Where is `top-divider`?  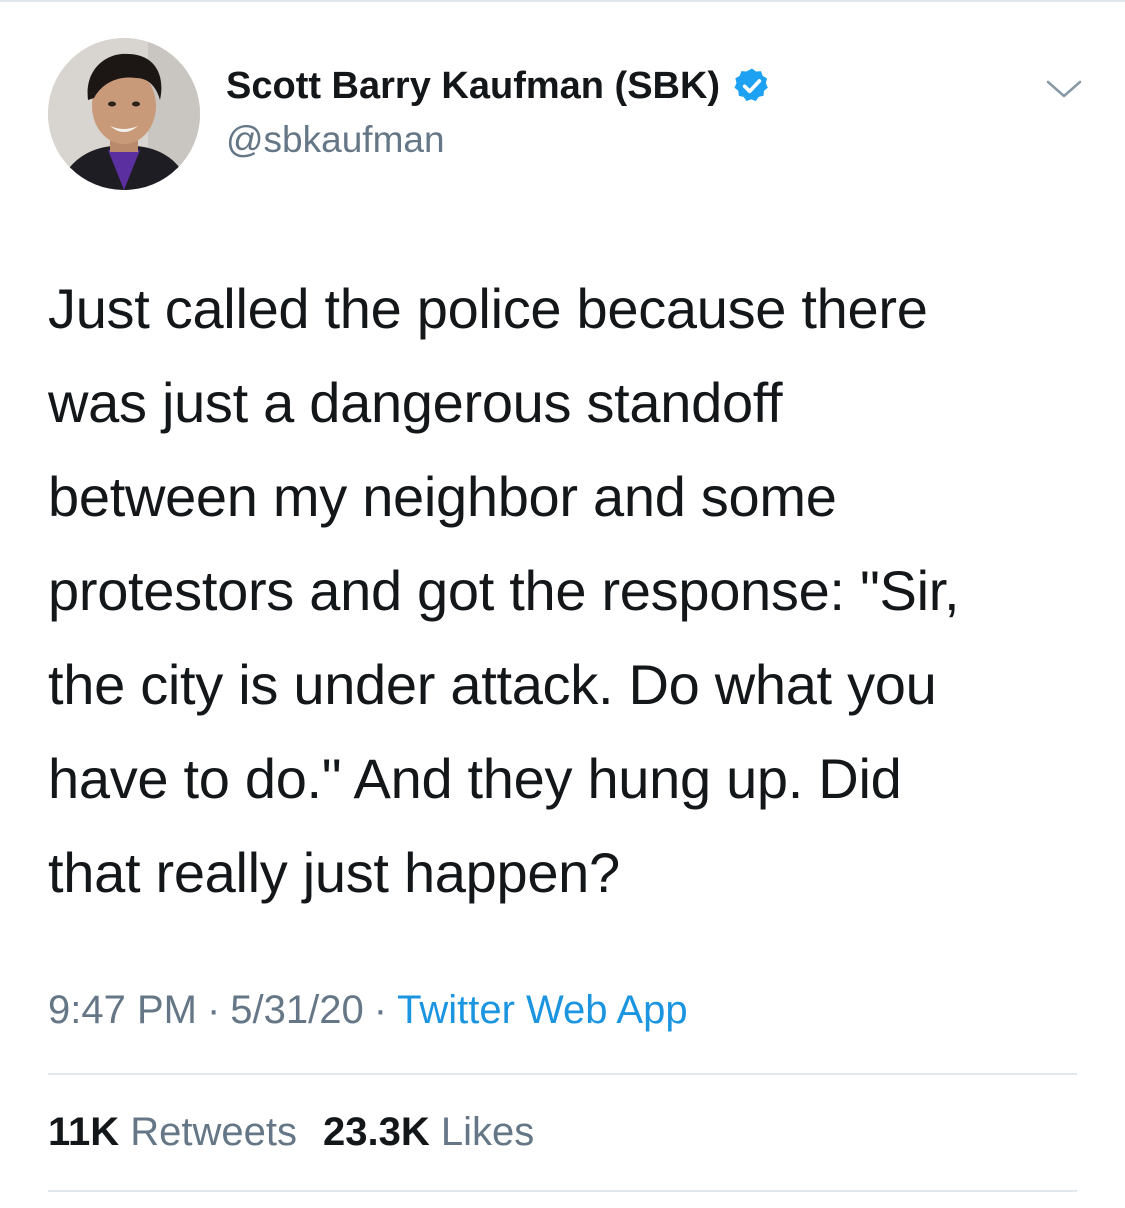
top-divider is located at coordinates (562, 1).